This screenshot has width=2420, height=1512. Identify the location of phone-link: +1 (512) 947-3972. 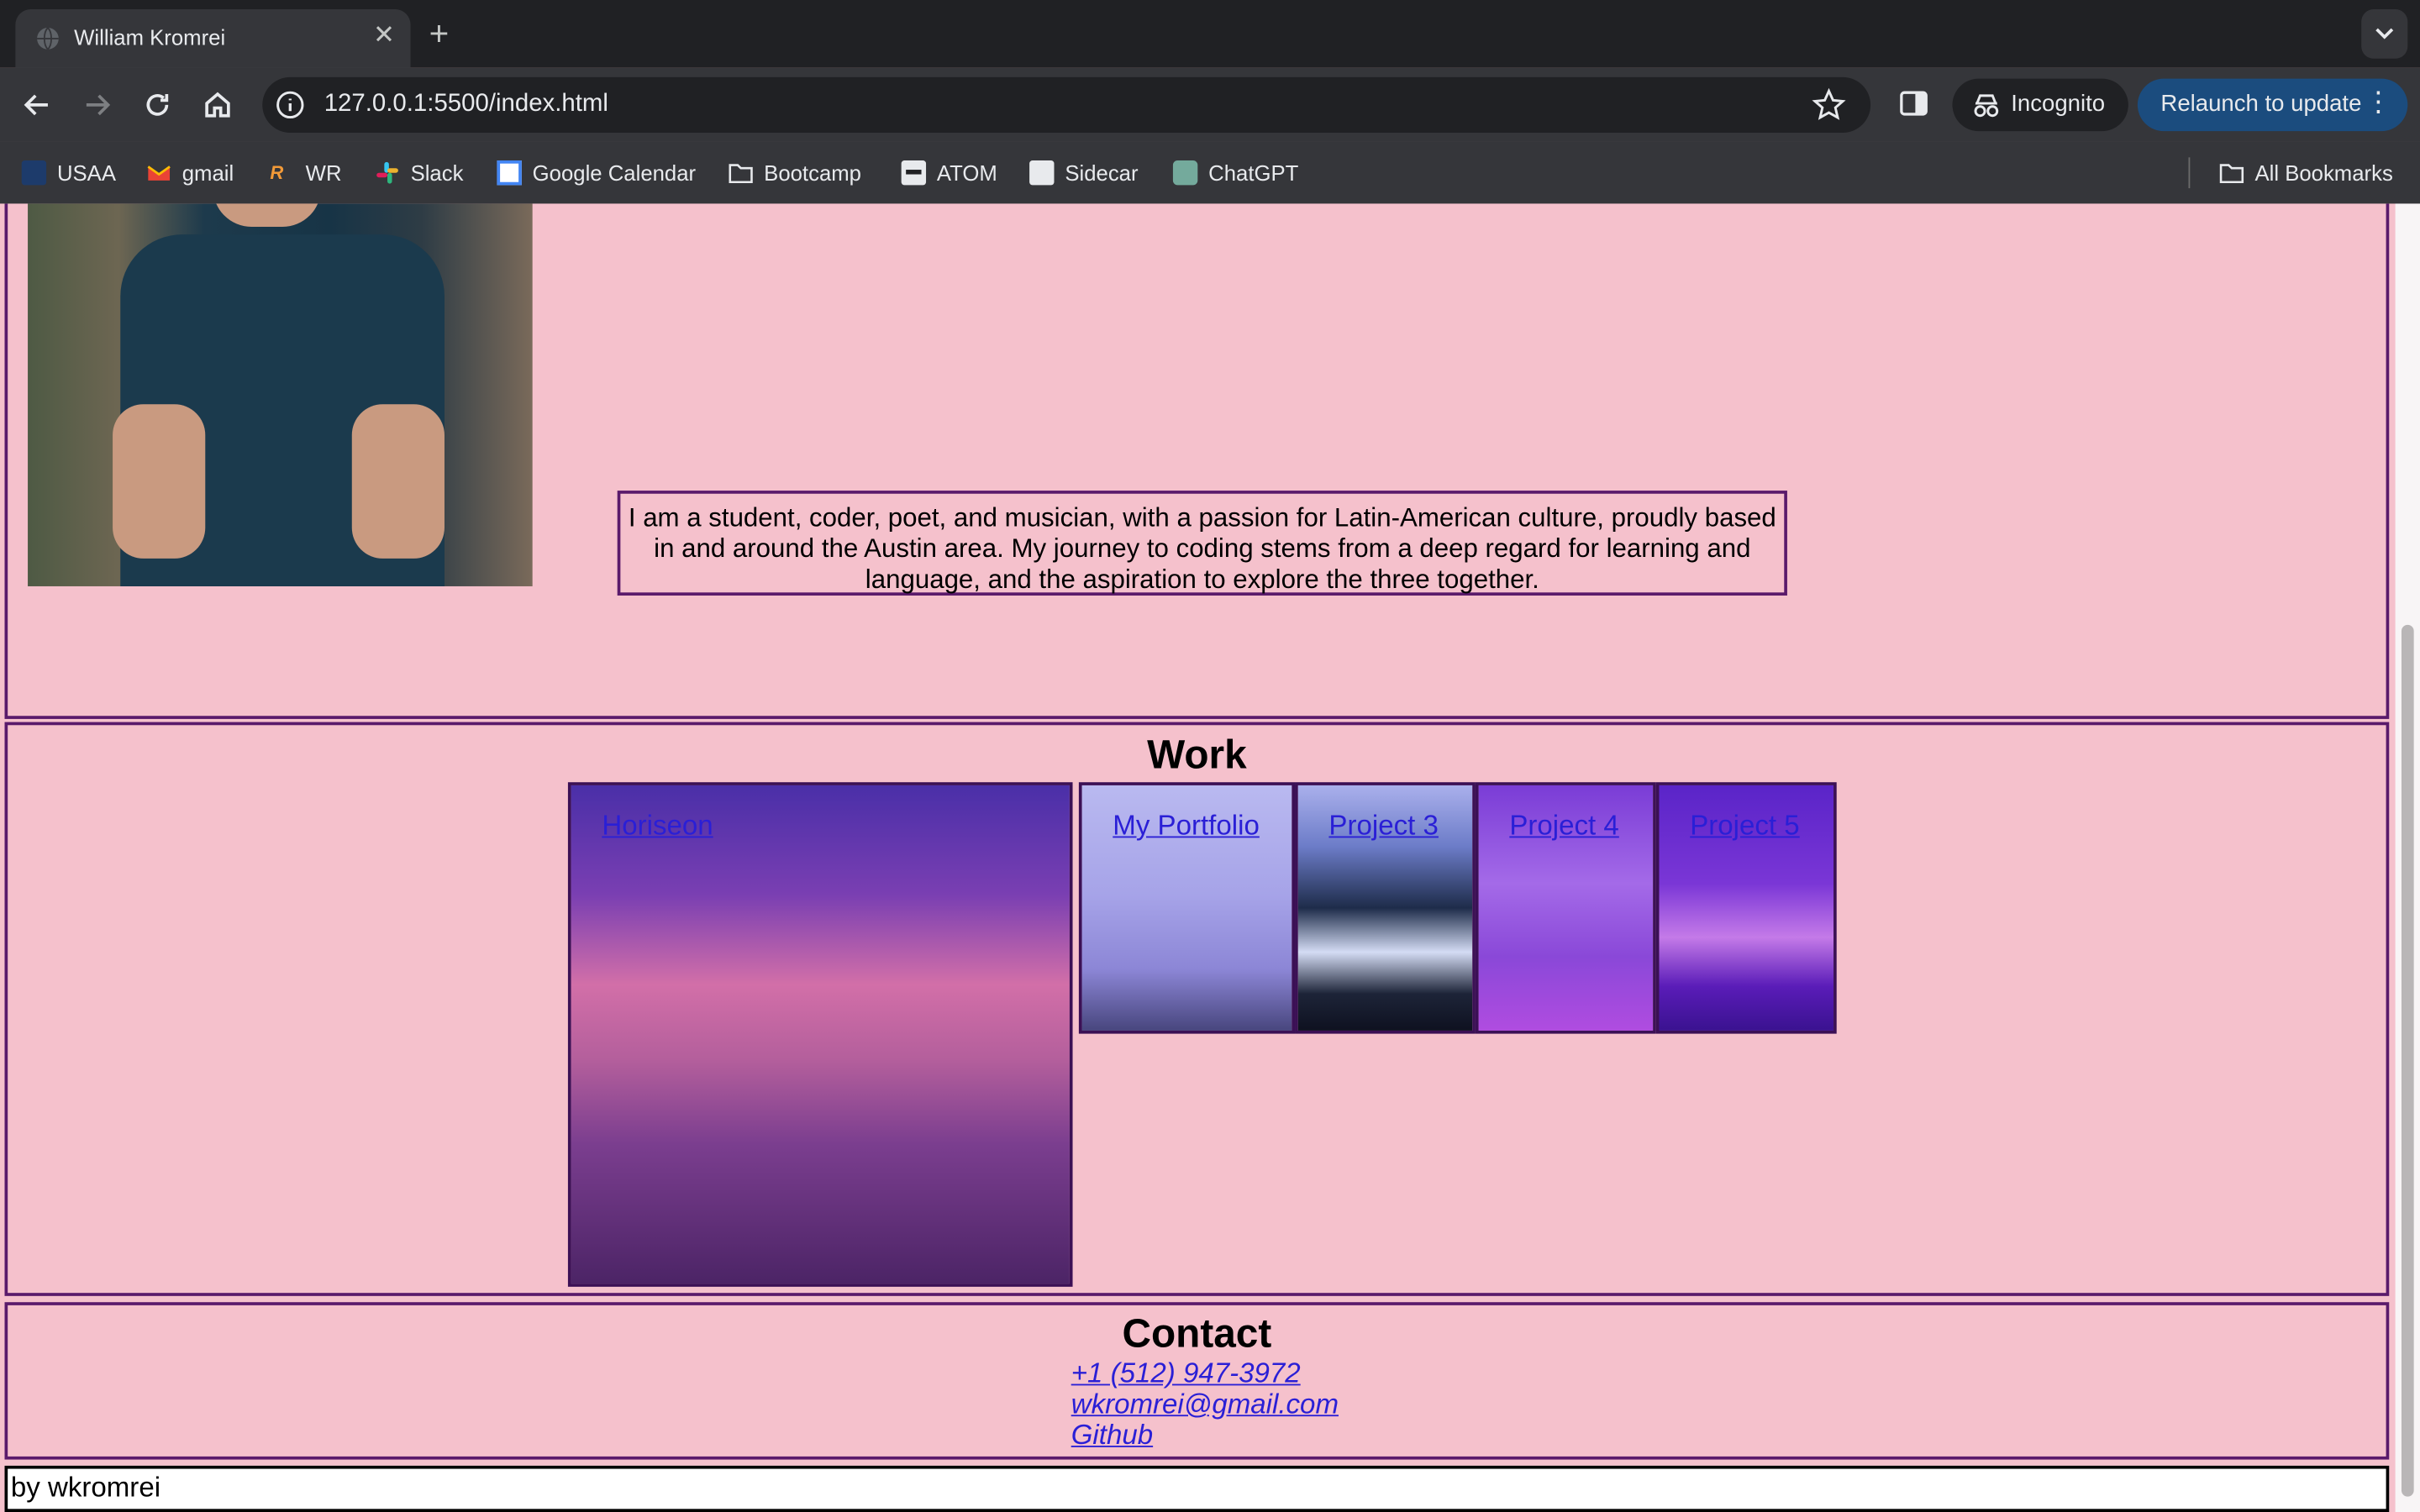
(1186, 1373).